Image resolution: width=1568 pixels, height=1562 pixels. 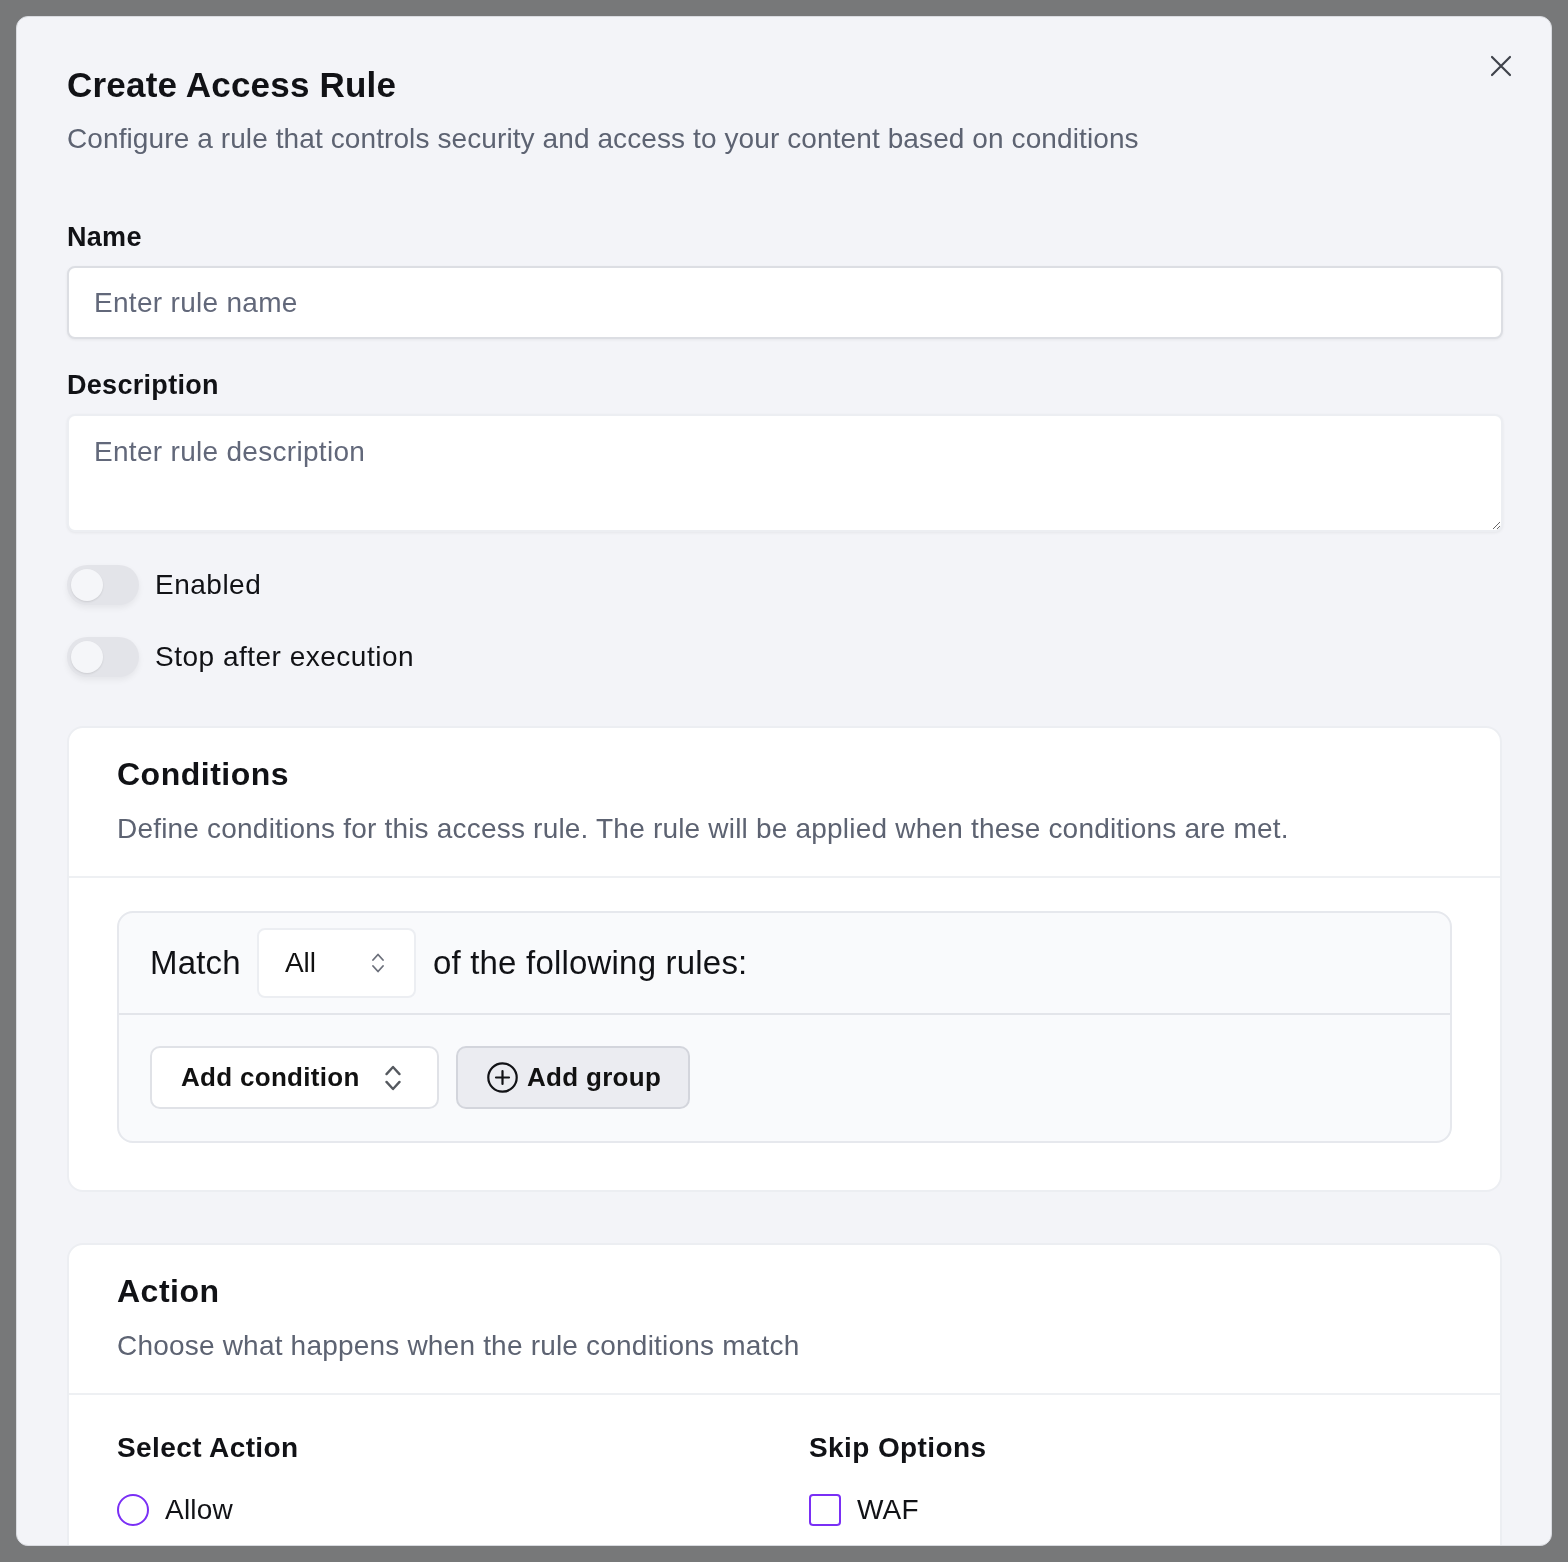 What do you see at coordinates (204, 774) in the screenshot?
I see `card-title: Conditions` at bounding box center [204, 774].